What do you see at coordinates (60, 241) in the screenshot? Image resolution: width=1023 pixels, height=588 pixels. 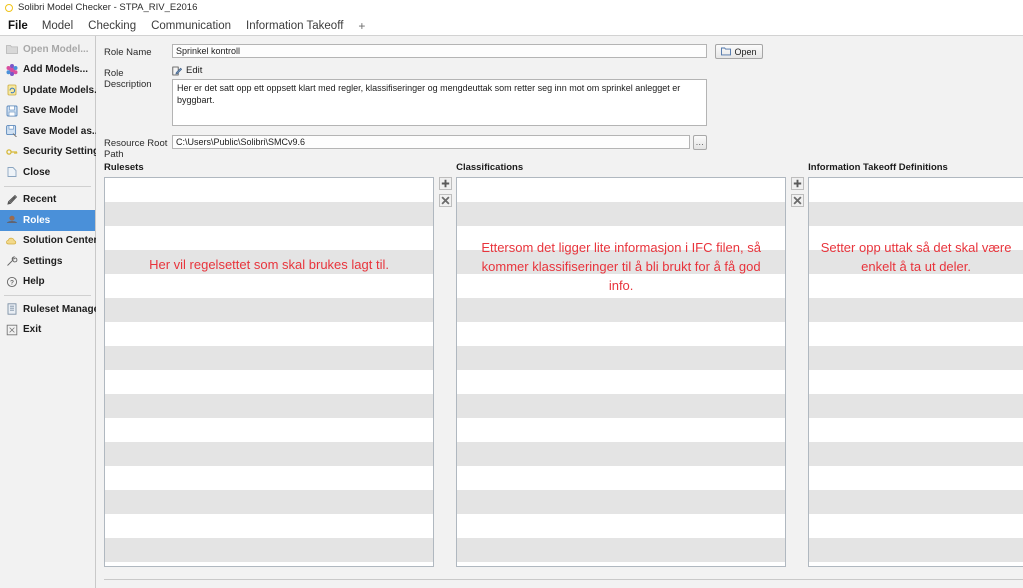 I see `sidebar-item-label: Solution Center` at bounding box center [60, 241].